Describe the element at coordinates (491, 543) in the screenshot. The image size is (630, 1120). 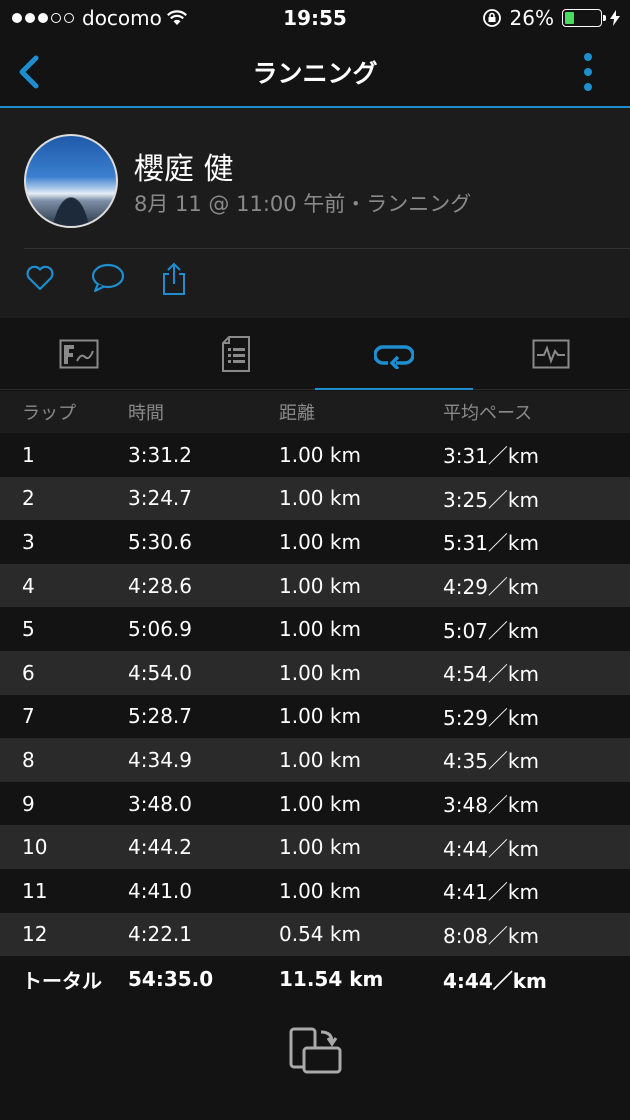
I see `lap-pace: 5:31／km` at that location.